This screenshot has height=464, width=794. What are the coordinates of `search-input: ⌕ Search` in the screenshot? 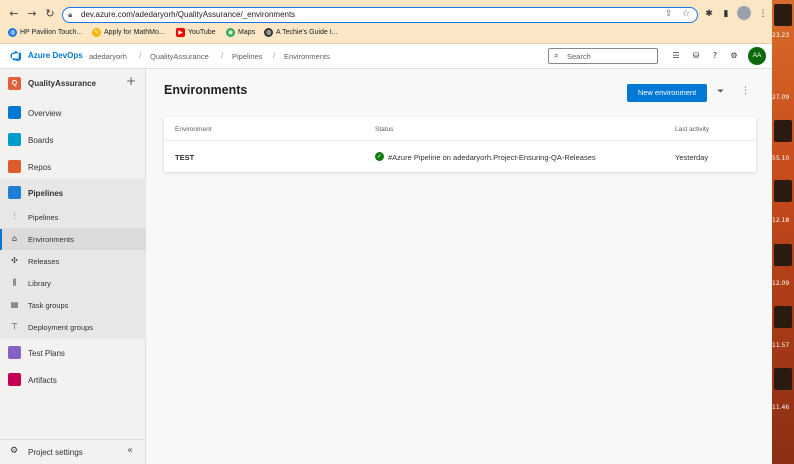 It's located at (603, 56).